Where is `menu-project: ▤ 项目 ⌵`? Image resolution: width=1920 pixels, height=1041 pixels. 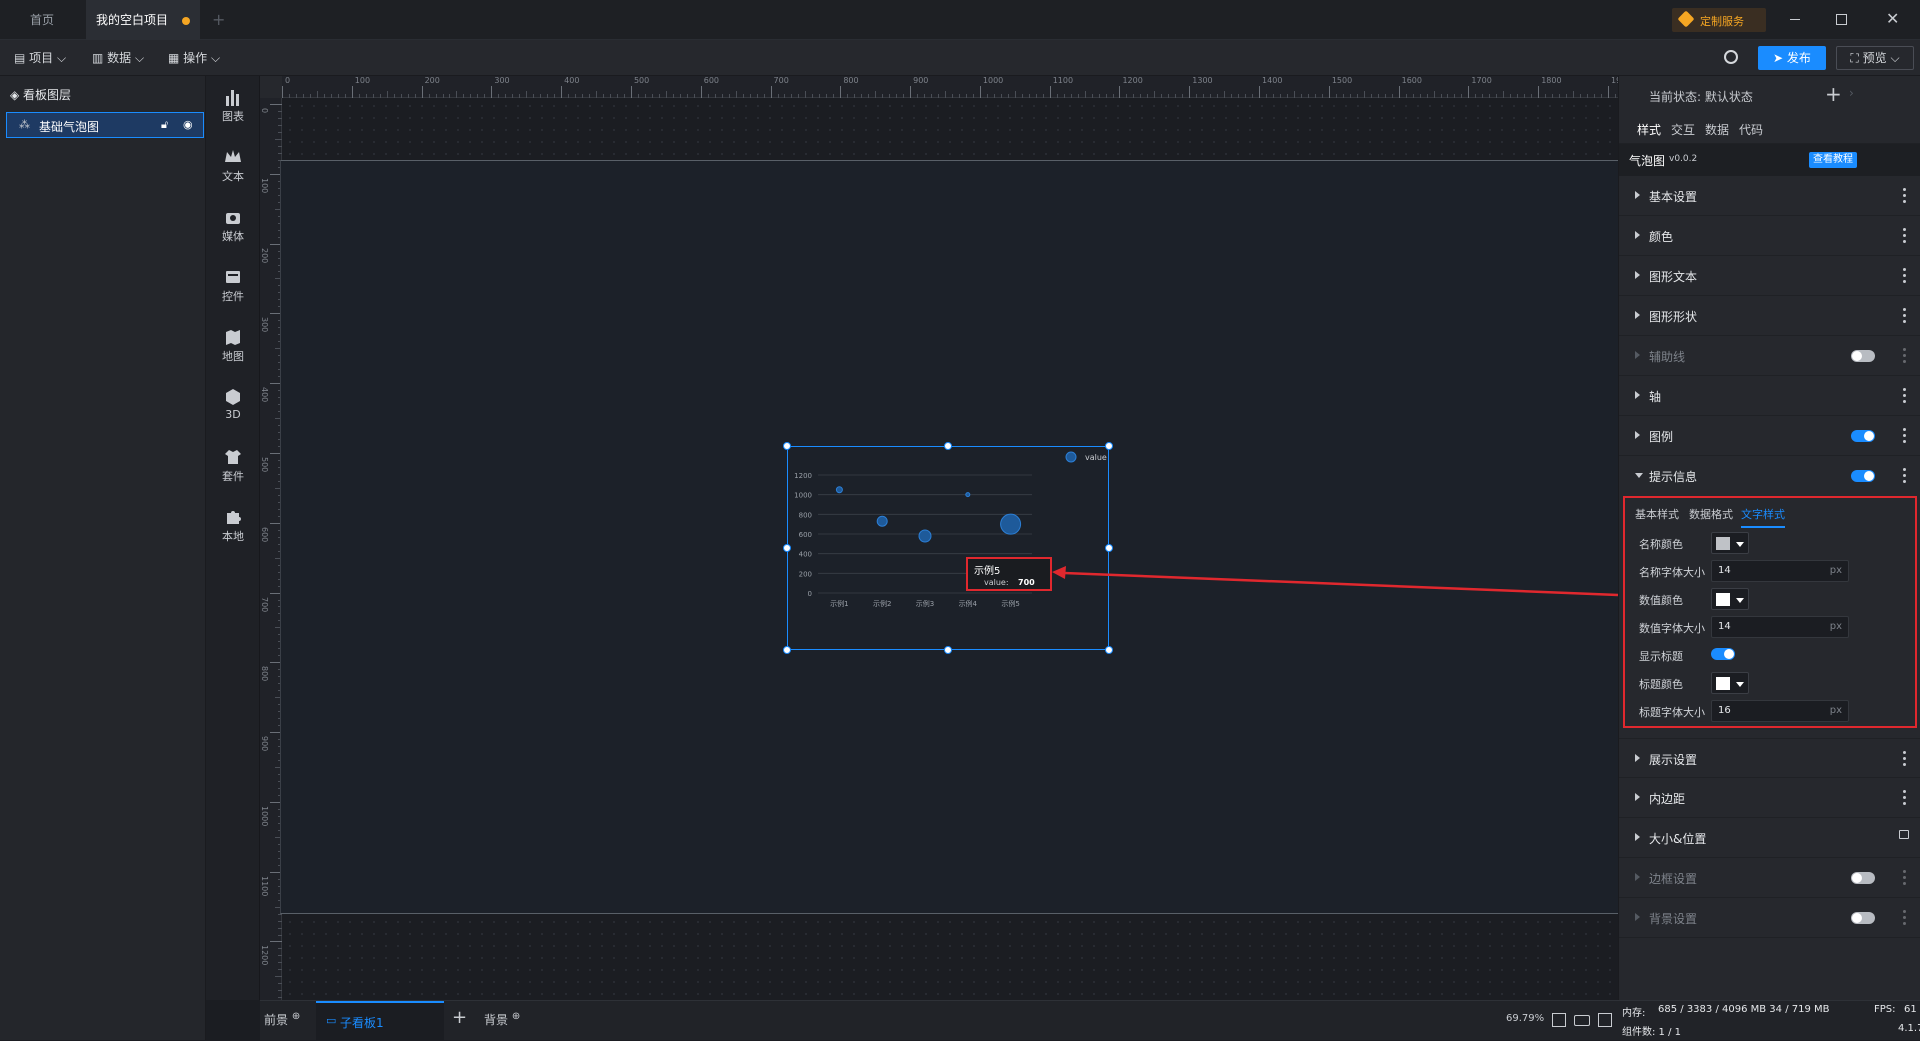
menu-project: ▤ 项目 ⌵ is located at coordinates (40, 58).